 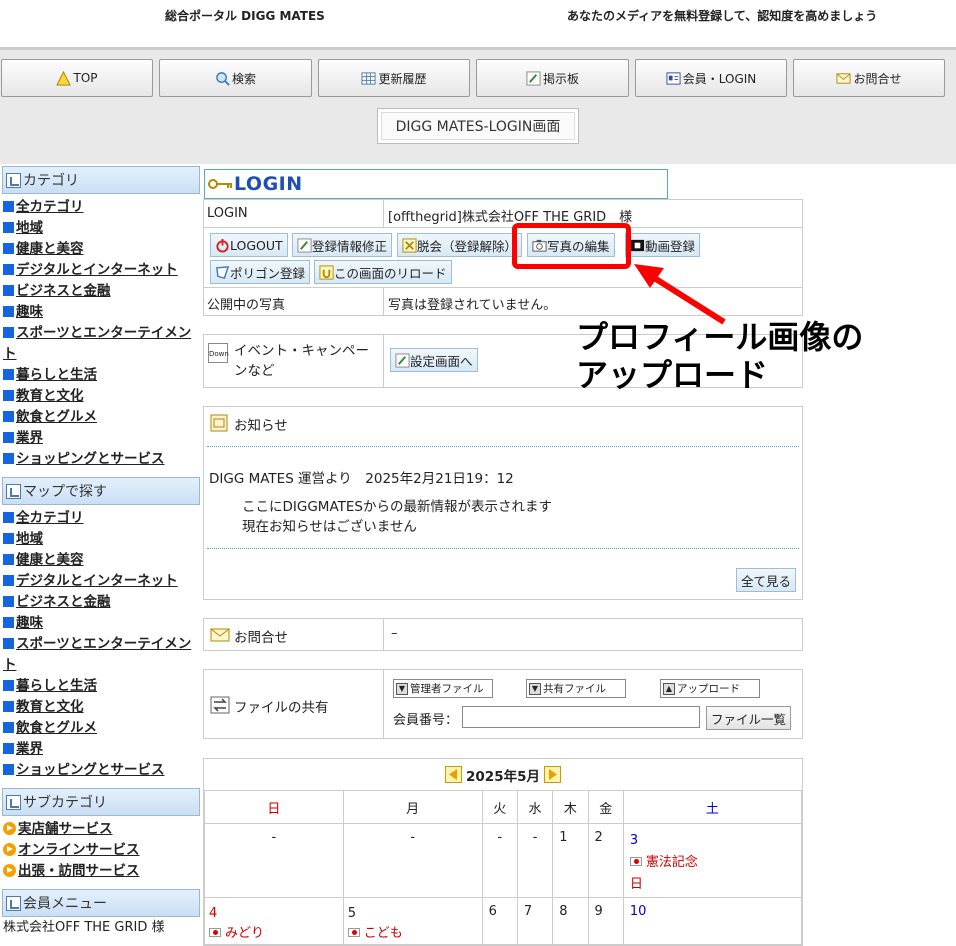 I want to click on sidebar-item: ビジネスと金融, so click(x=101, y=291).